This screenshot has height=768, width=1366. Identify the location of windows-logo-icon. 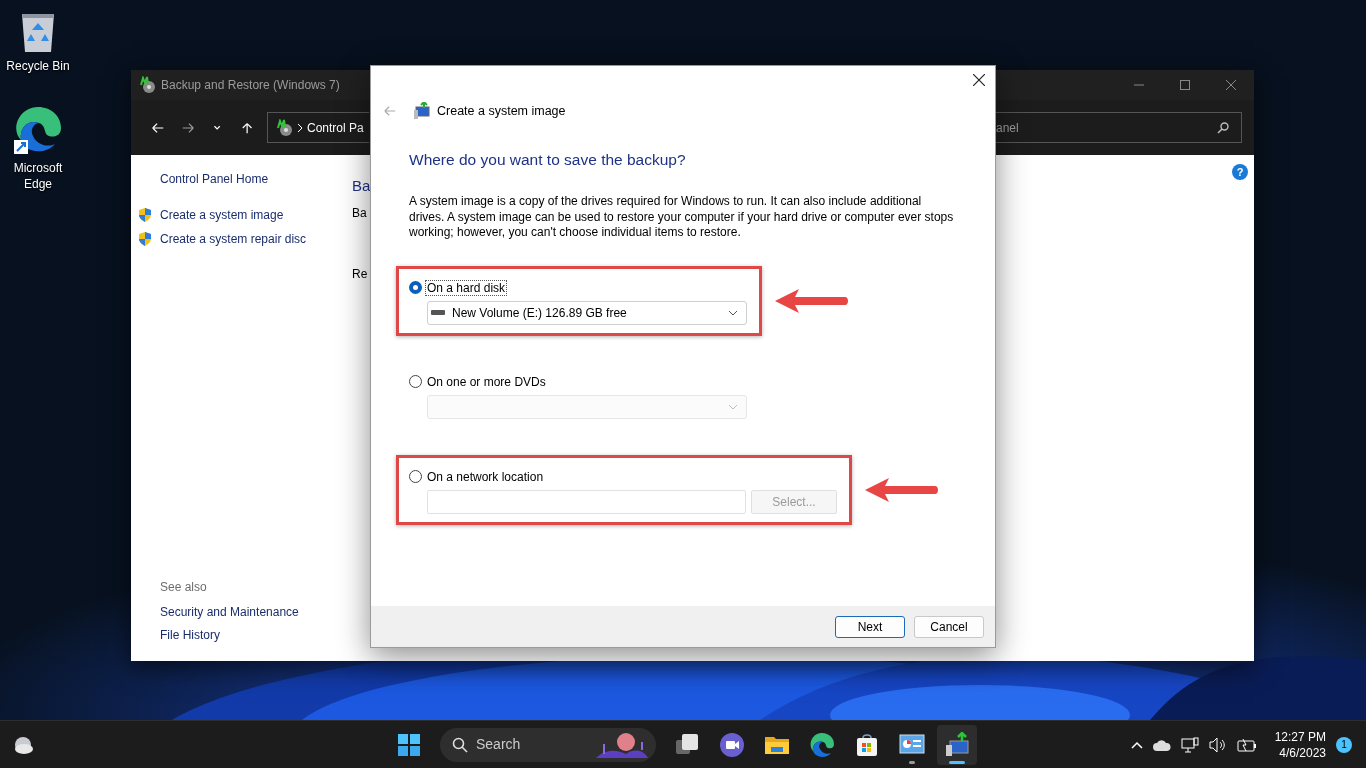
(409, 744).